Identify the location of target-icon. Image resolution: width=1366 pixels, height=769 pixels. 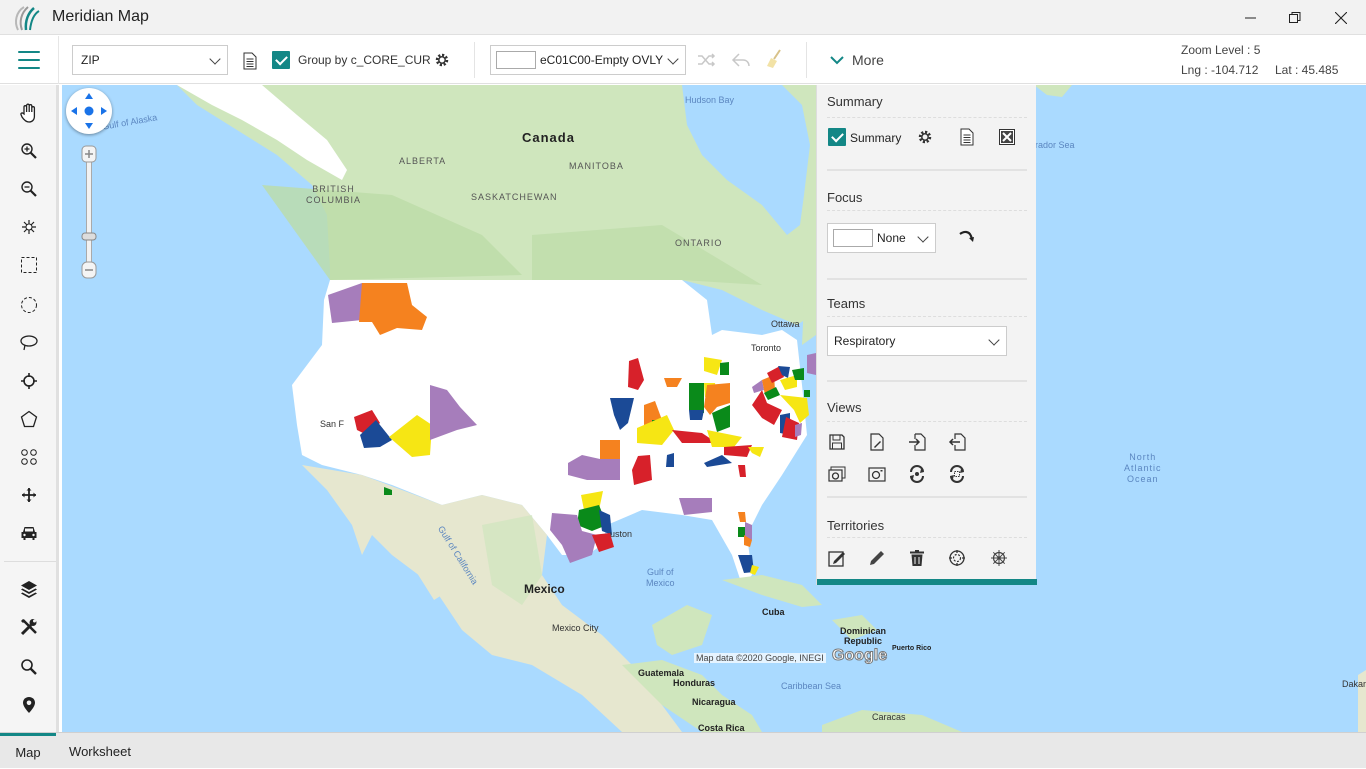
(957, 558).